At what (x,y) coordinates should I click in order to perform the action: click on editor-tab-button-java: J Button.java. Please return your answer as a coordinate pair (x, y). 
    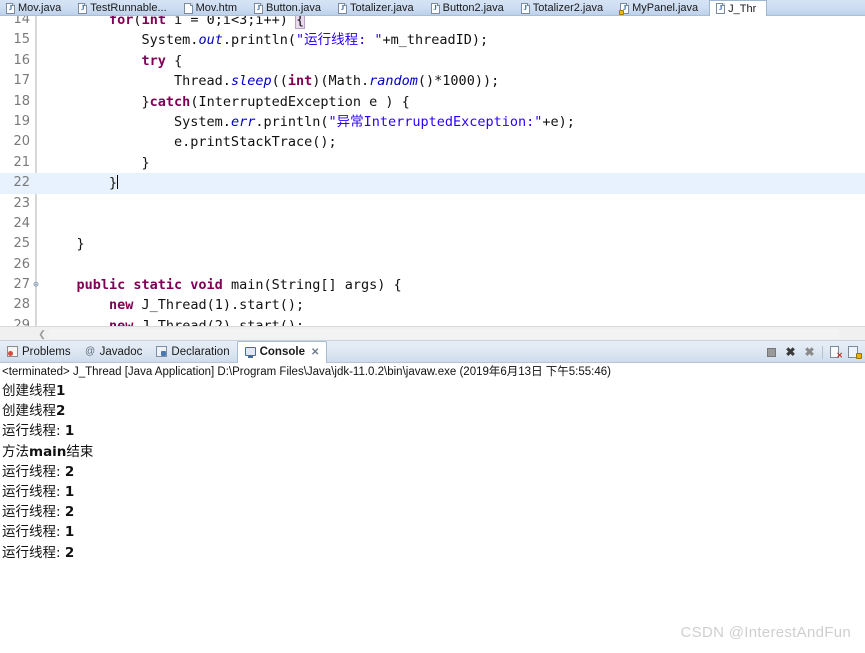
    Looking at the image, I should click on (290, 8).